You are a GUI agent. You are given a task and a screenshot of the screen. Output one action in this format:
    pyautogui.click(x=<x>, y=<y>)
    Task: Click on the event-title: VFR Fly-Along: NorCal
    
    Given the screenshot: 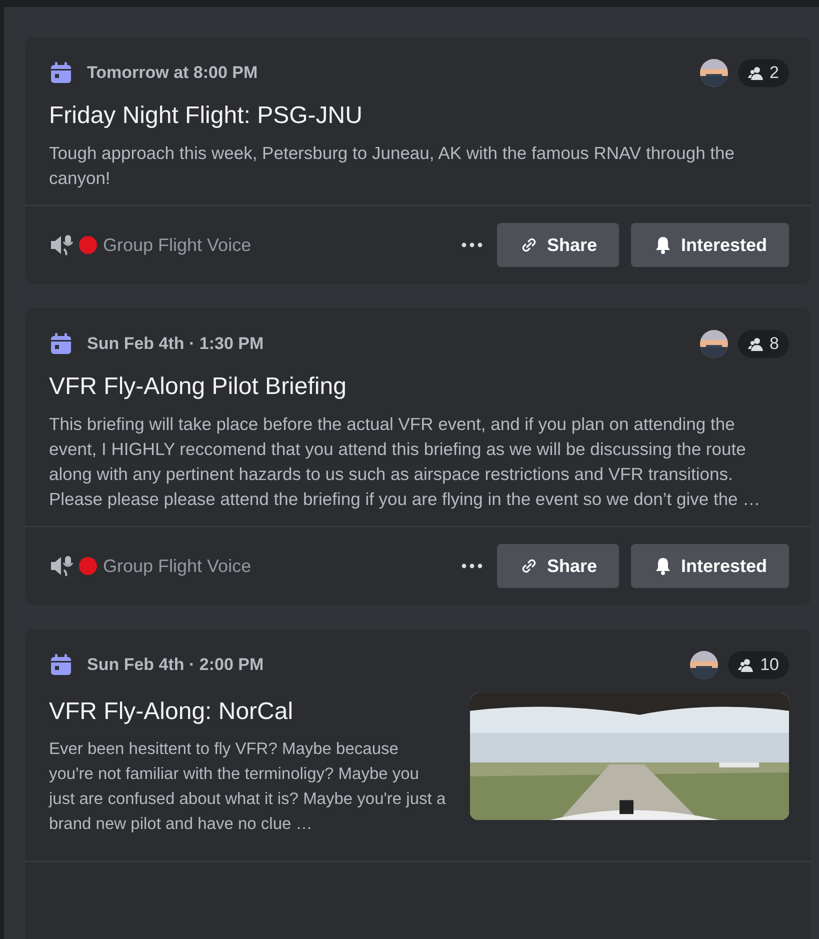 What is the action you would take?
    pyautogui.click(x=171, y=712)
    